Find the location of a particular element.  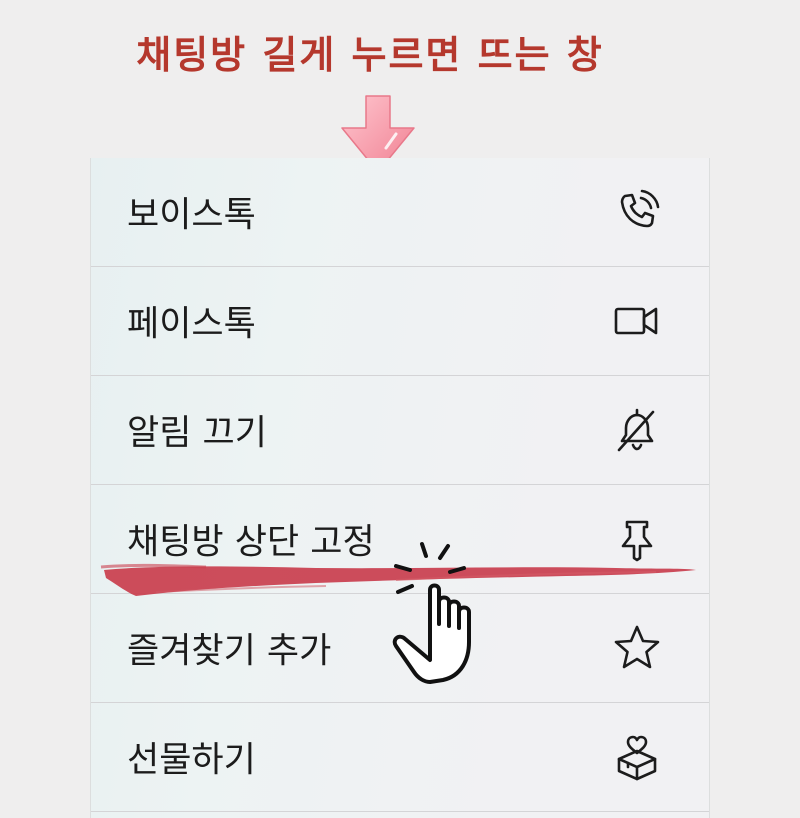

menu-item-mute-notifications: 알림 끄기 is located at coordinates (400, 430).